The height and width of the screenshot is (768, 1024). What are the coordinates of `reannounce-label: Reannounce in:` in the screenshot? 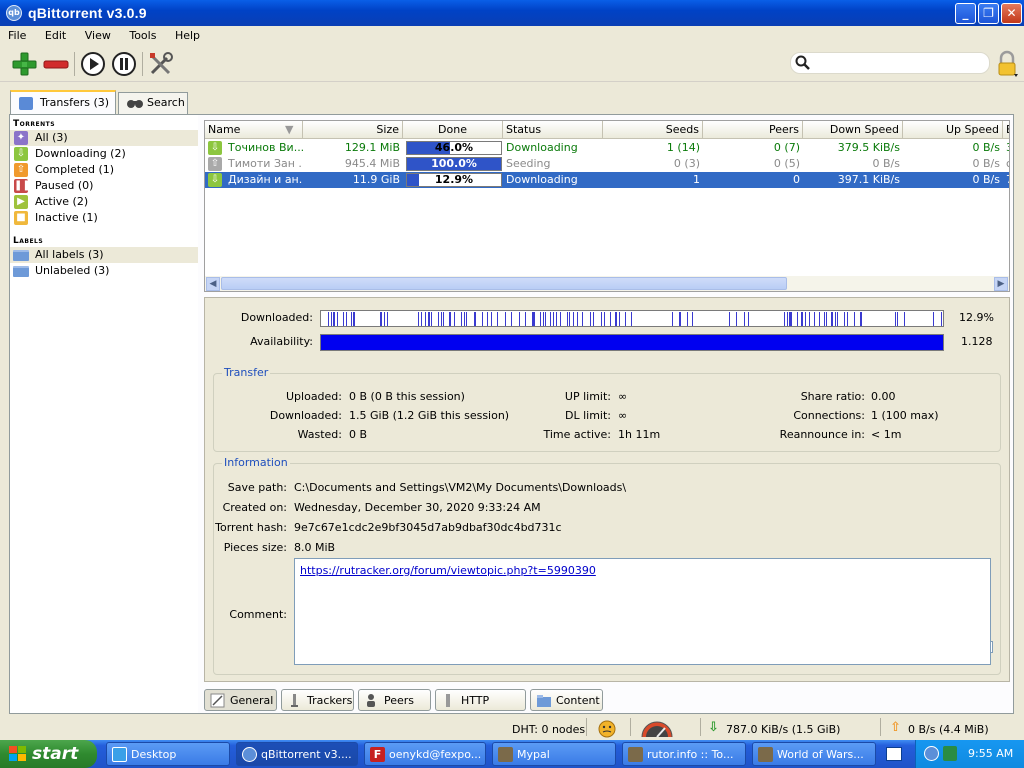 It's located at (822, 434).